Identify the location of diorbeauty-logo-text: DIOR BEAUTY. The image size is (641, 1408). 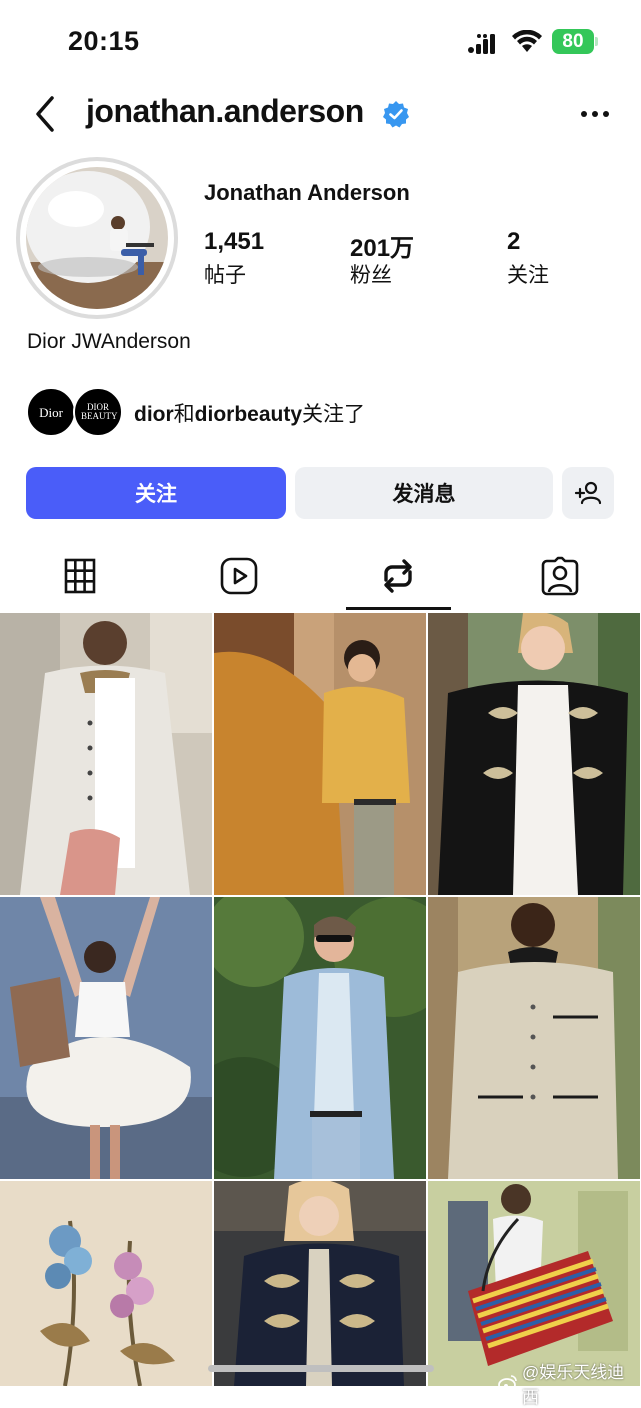
(99, 411).